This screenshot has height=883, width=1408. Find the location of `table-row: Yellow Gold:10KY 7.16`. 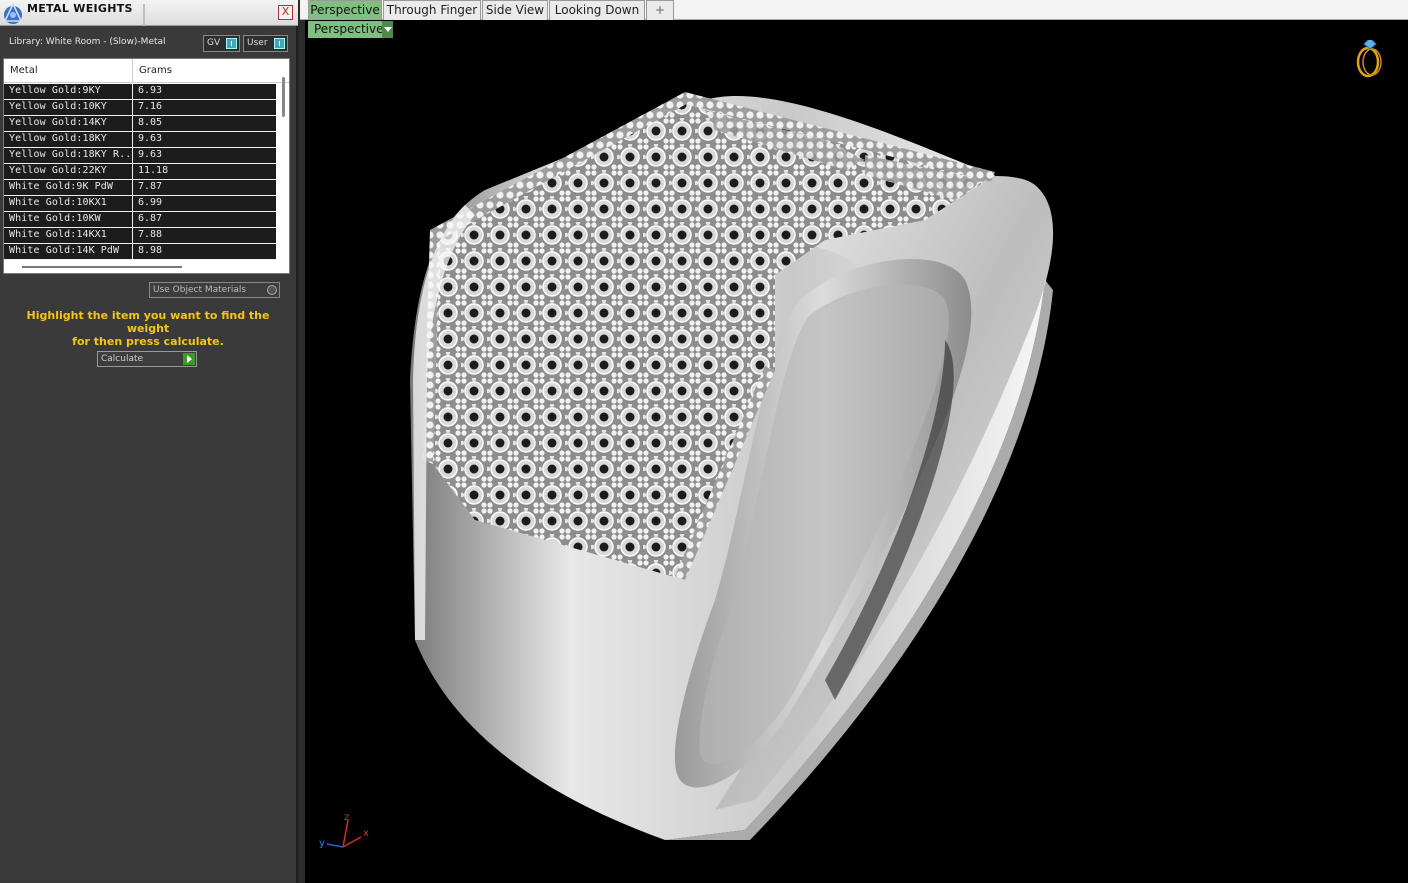

table-row: Yellow Gold:10KY 7.16 is located at coordinates (140, 108).